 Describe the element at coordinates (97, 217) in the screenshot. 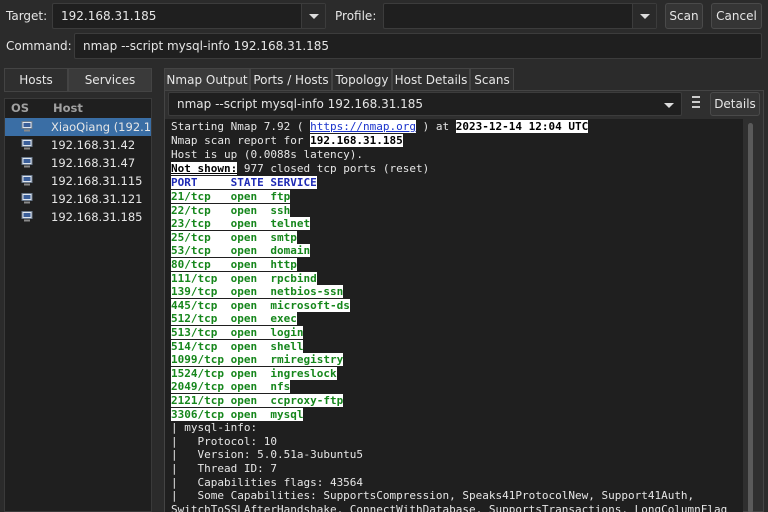

I see `host-name: 192.168.31.185` at that location.